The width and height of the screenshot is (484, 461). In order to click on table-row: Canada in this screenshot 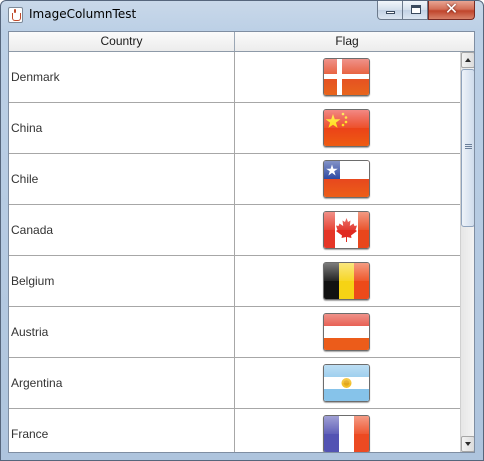, I will do `click(234, 230)`.